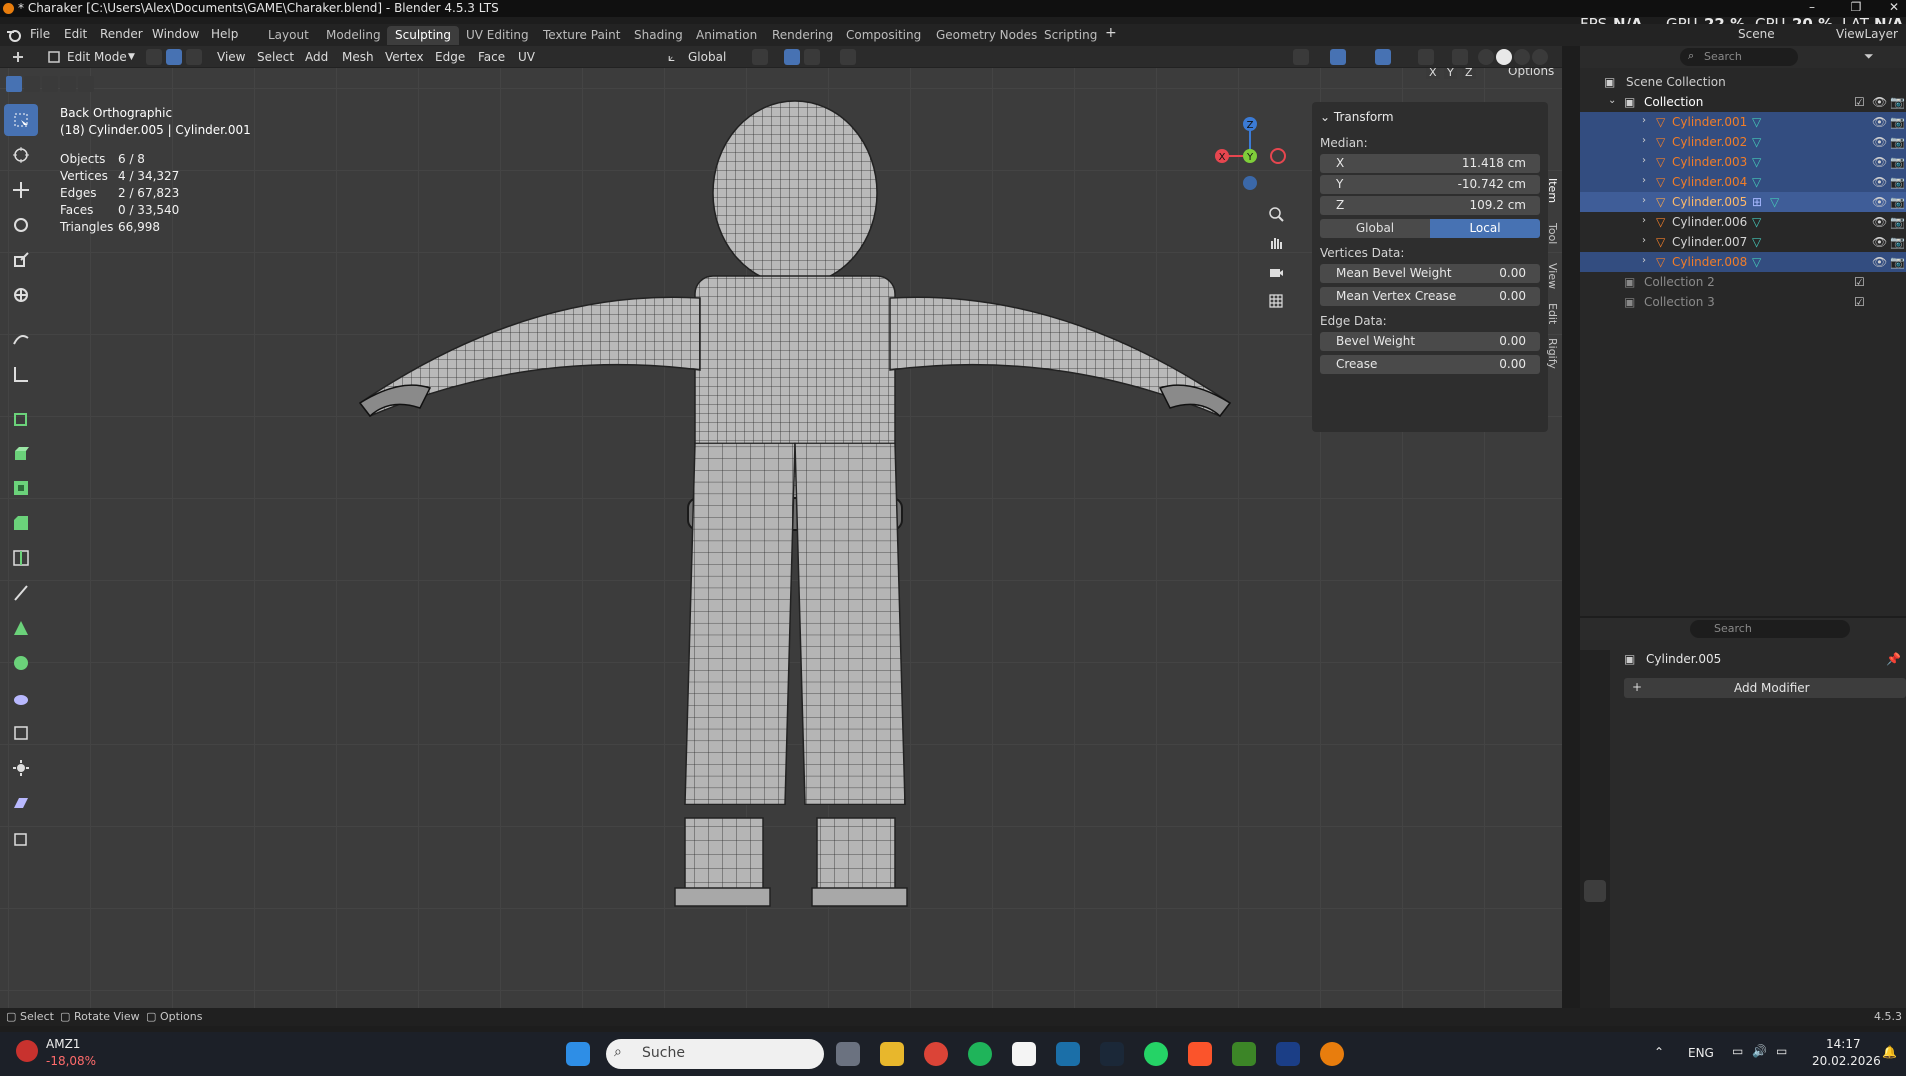 The width and height of the screenshot is (1906, 1076). Describe the element at coordinates (1250, 151) in the screenshot. I see `navigation-gizmo: Z X Y` at that location.